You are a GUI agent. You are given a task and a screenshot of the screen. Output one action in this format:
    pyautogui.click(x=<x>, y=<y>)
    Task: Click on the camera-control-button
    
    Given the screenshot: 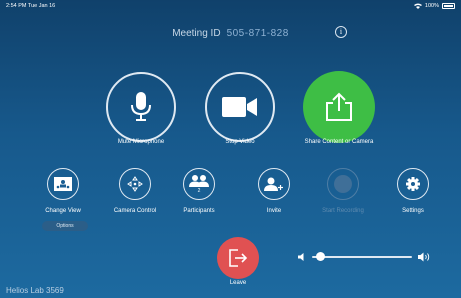 What is the action you would take?
    pyautogui.click(x=135, y=184)
    